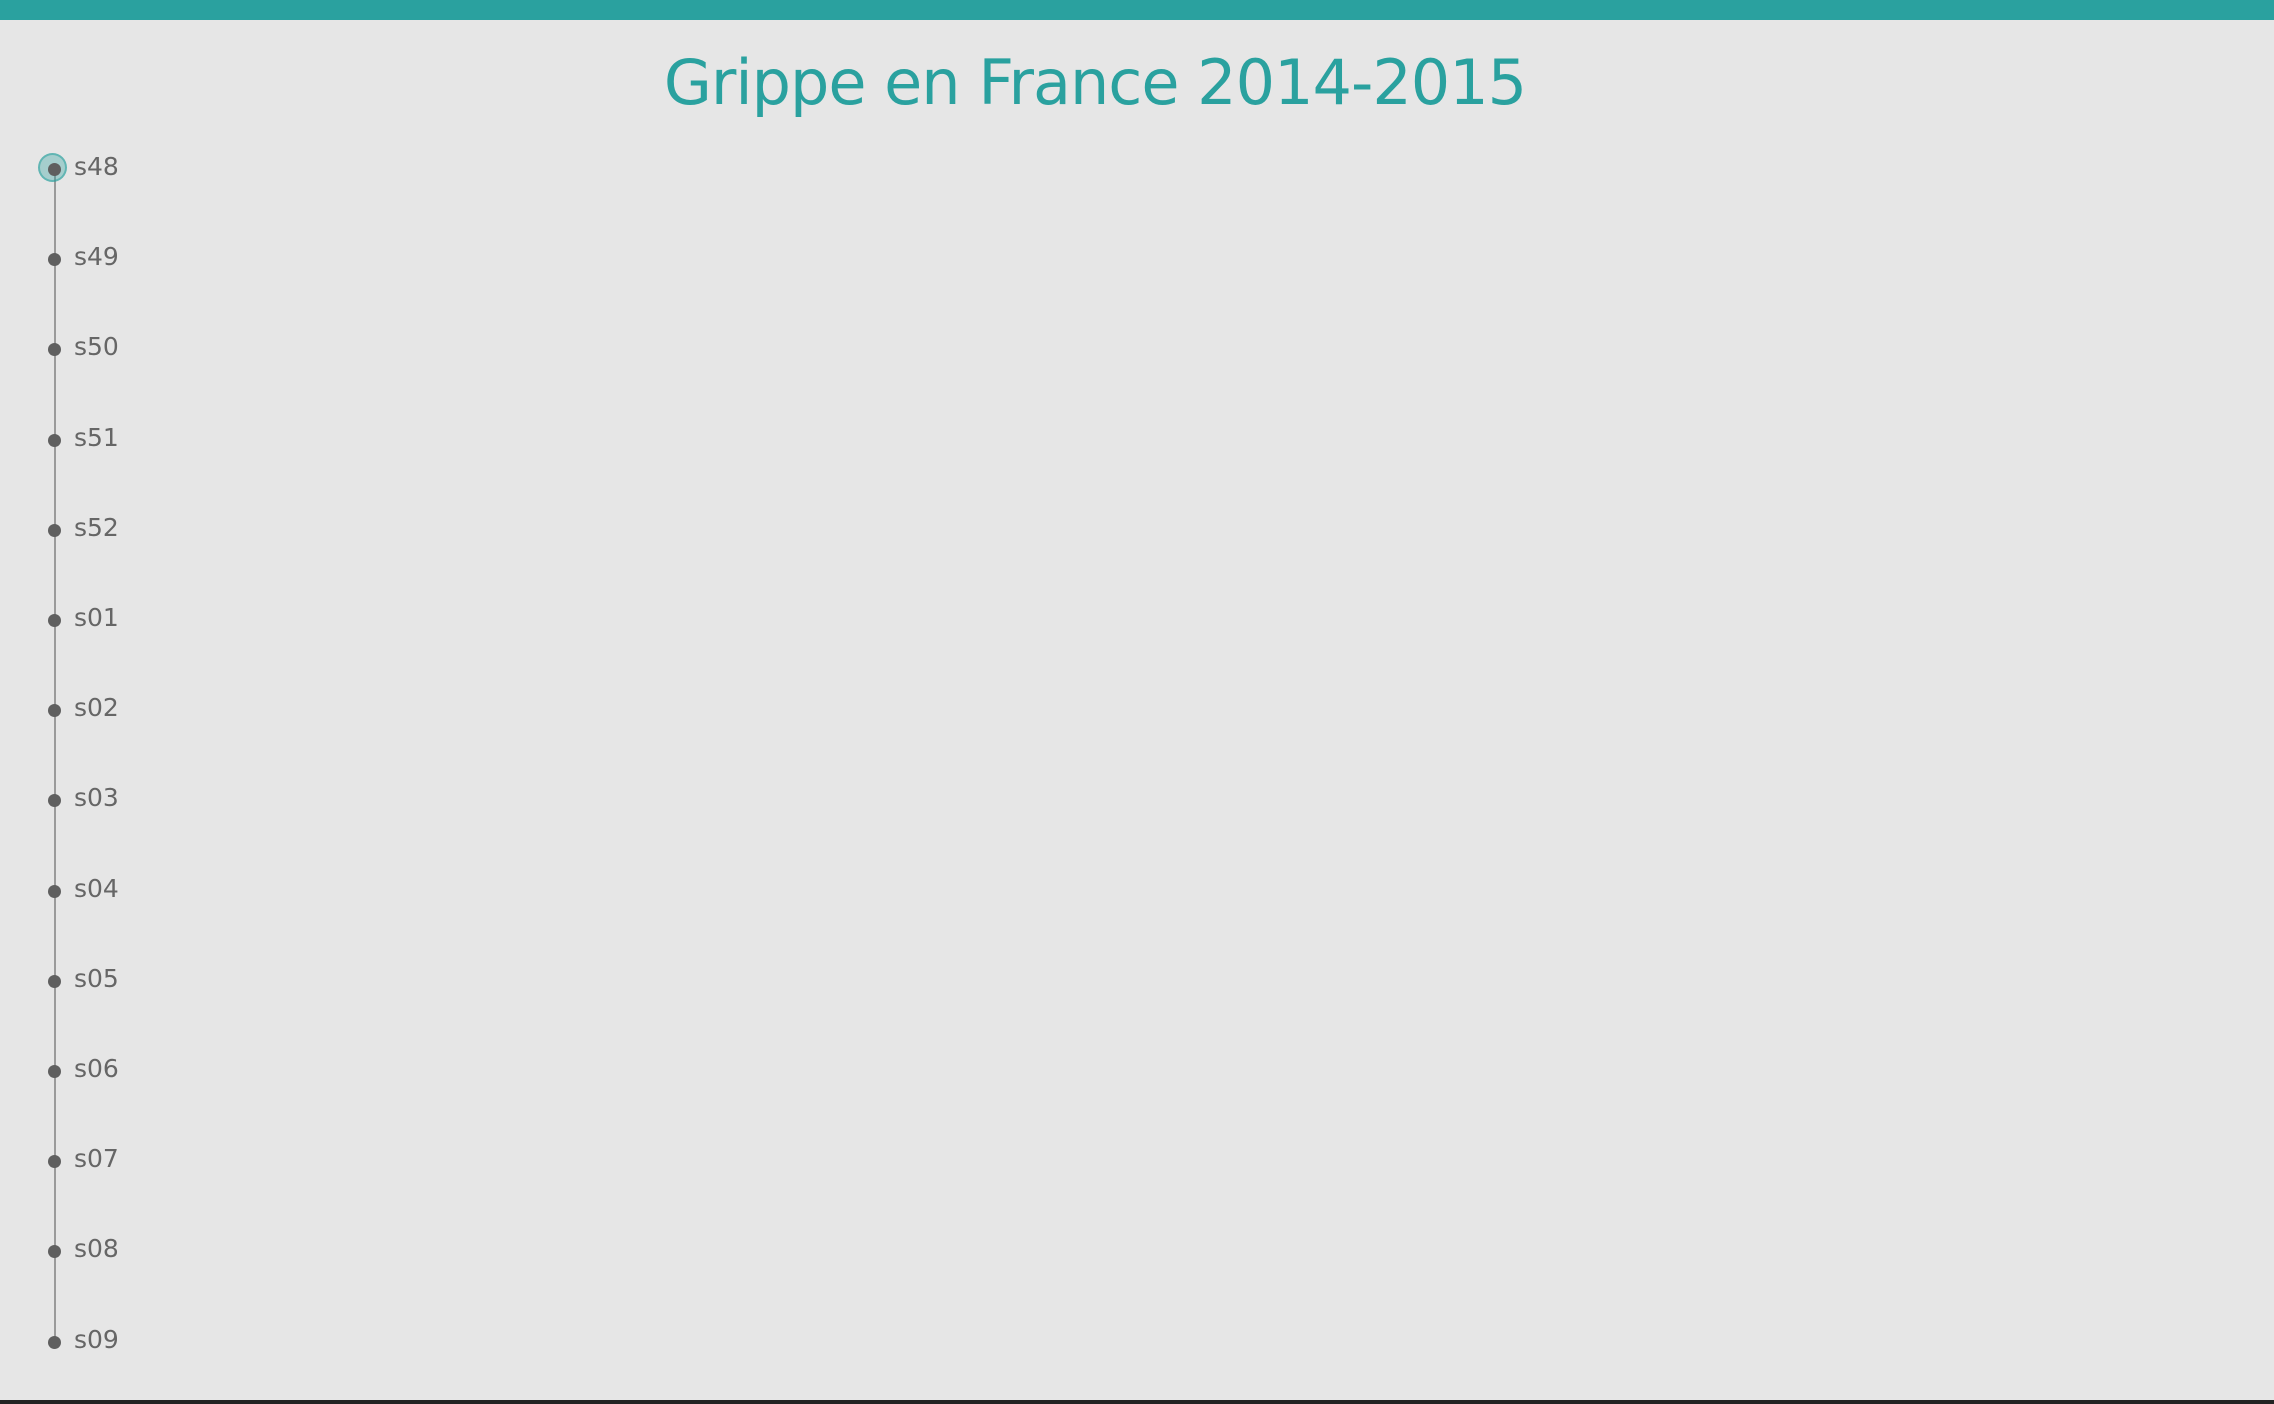 The width and height of the screenshot is (2274, 1404). I want to click on week-label: s48, so click(96, 166).